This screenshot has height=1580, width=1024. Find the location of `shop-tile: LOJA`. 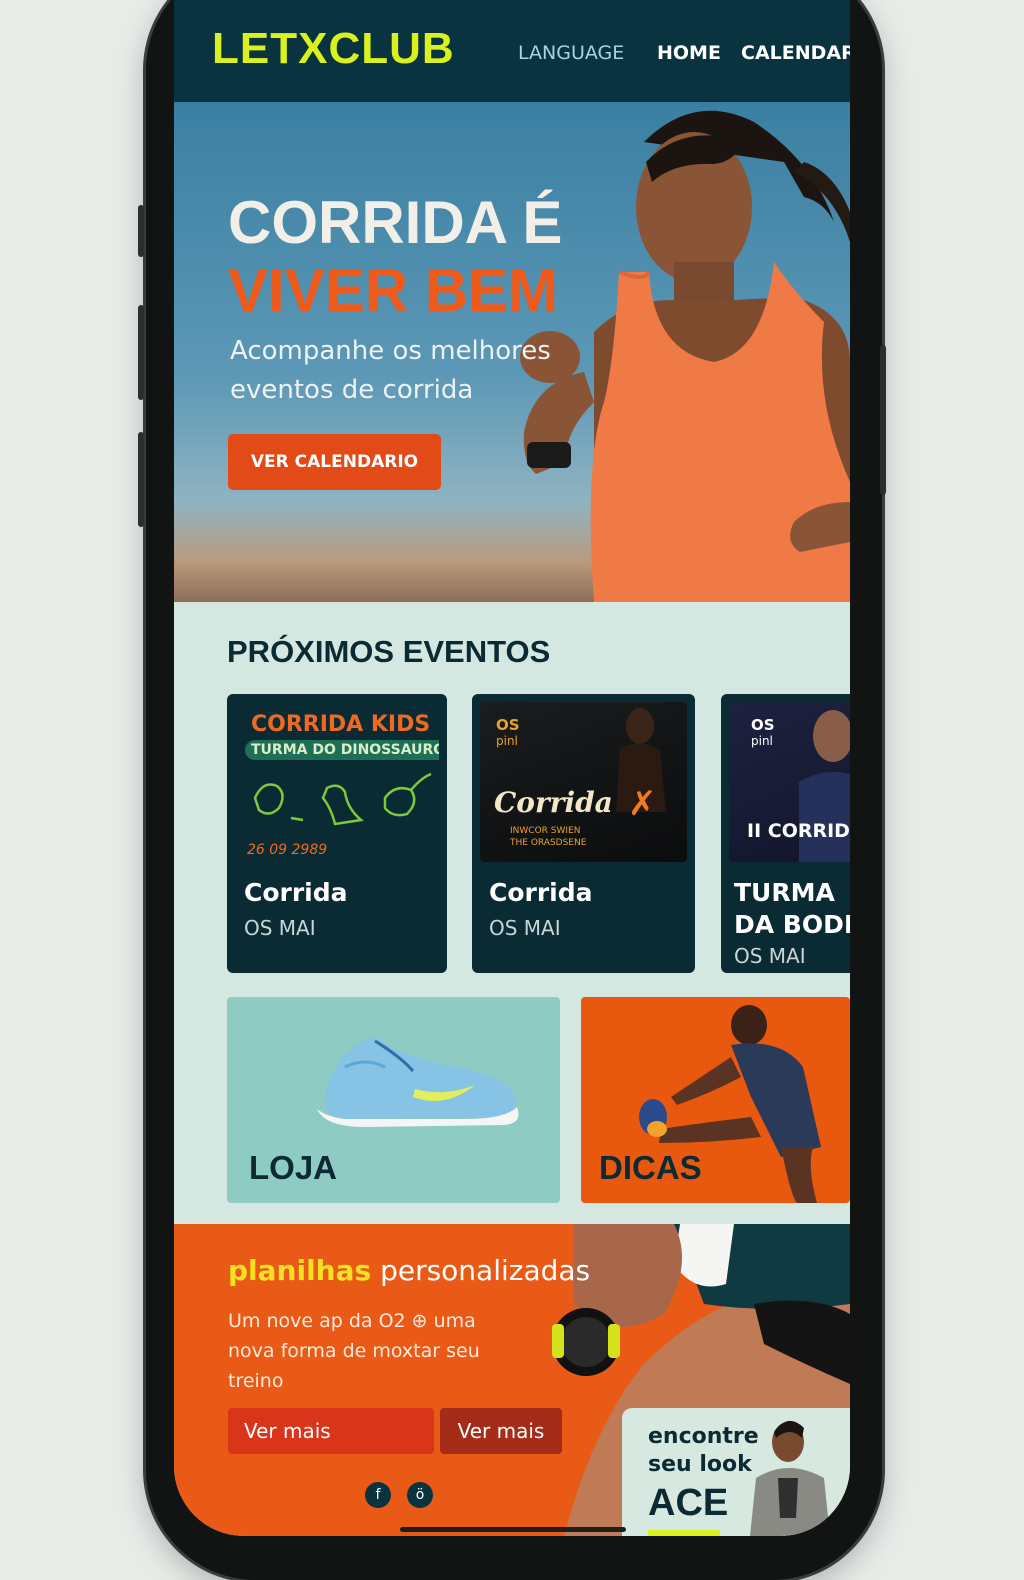

shop-tile: LOJA is located at coordinates (393, 1100).